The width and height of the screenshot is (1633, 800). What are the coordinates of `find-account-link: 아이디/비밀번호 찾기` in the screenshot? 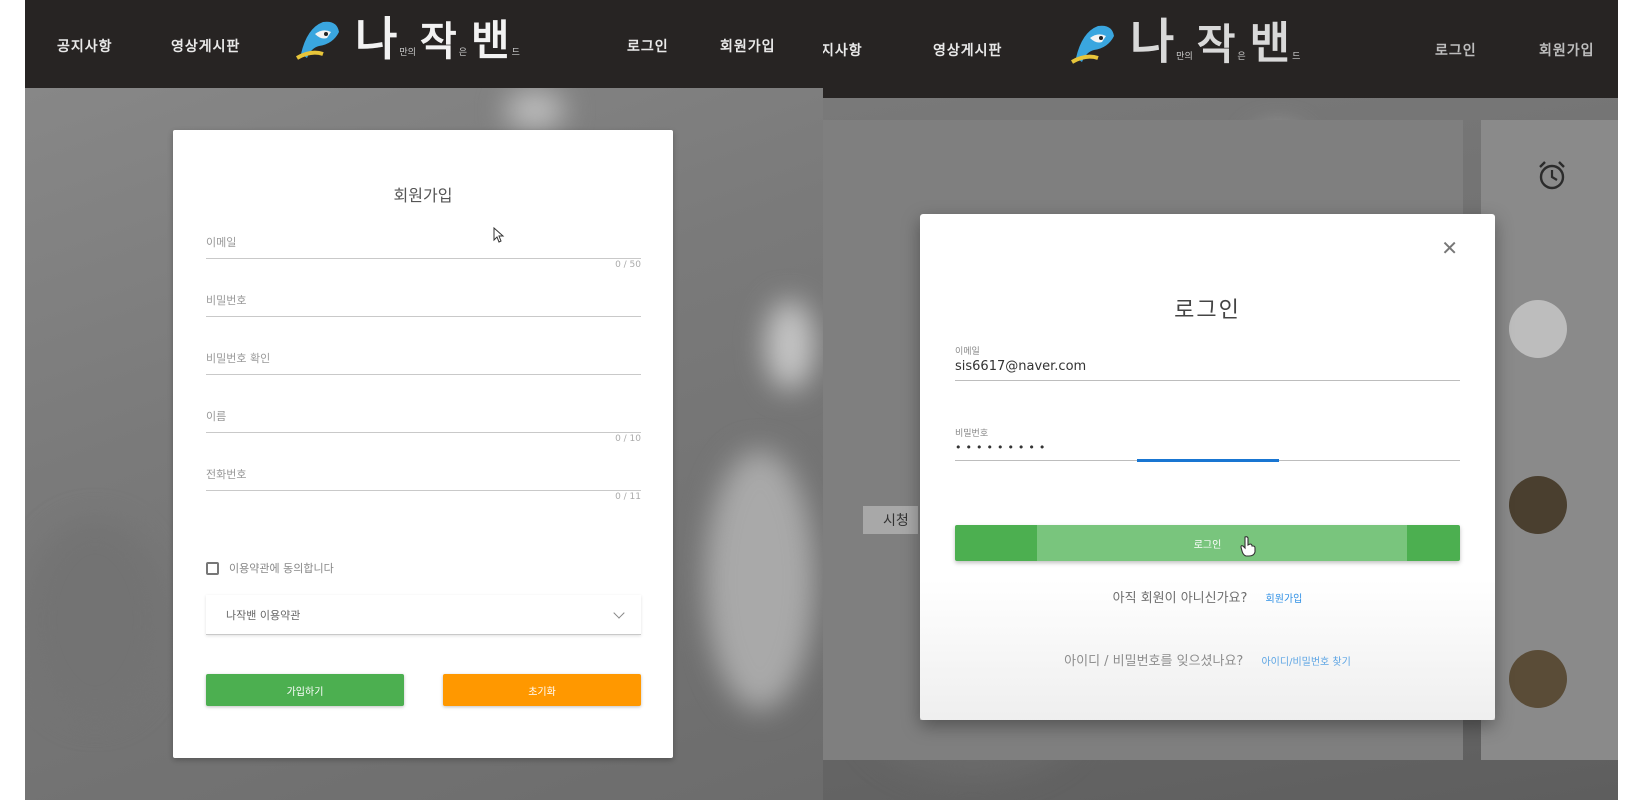 It's located at (1305, 662).